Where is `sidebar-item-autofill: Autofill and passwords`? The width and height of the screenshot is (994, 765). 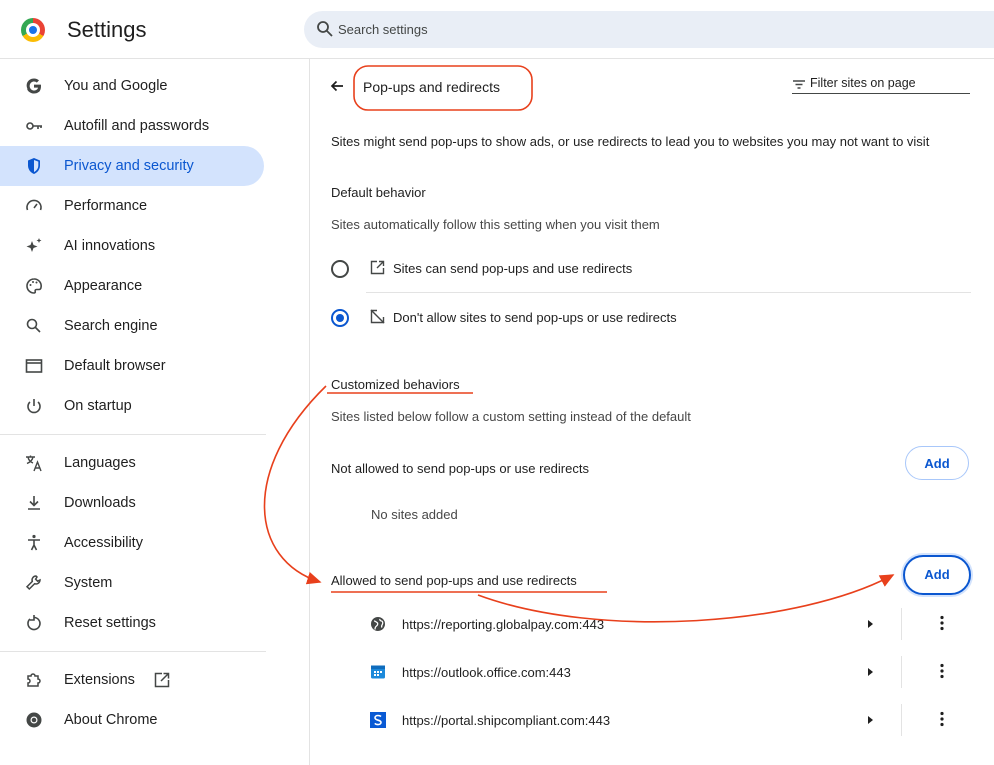
sidebar-item-autofill: Autofill and passwords is located at coordinates (132, 126).